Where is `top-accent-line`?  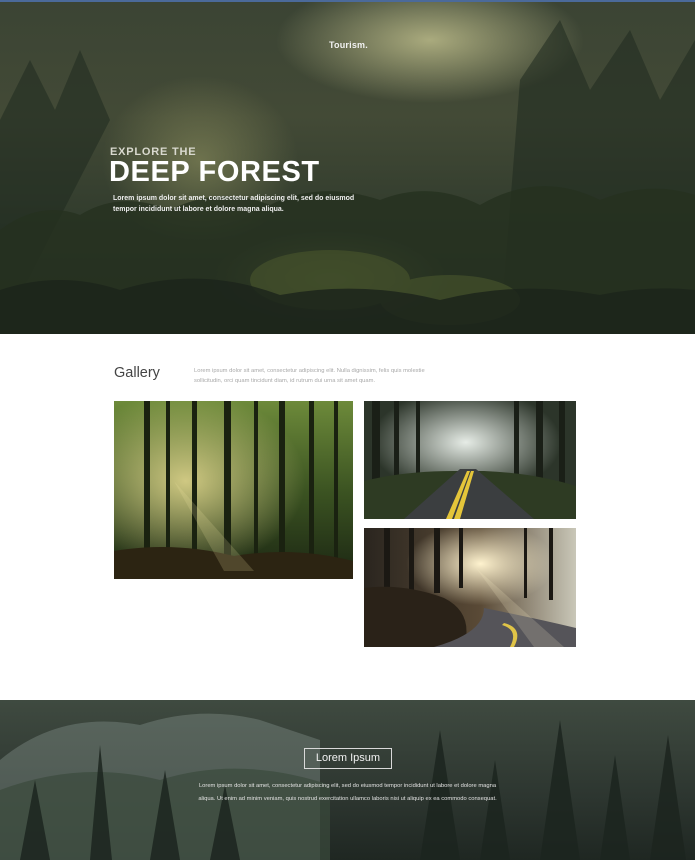
top-accent-line is located at coordinates (347, 1).